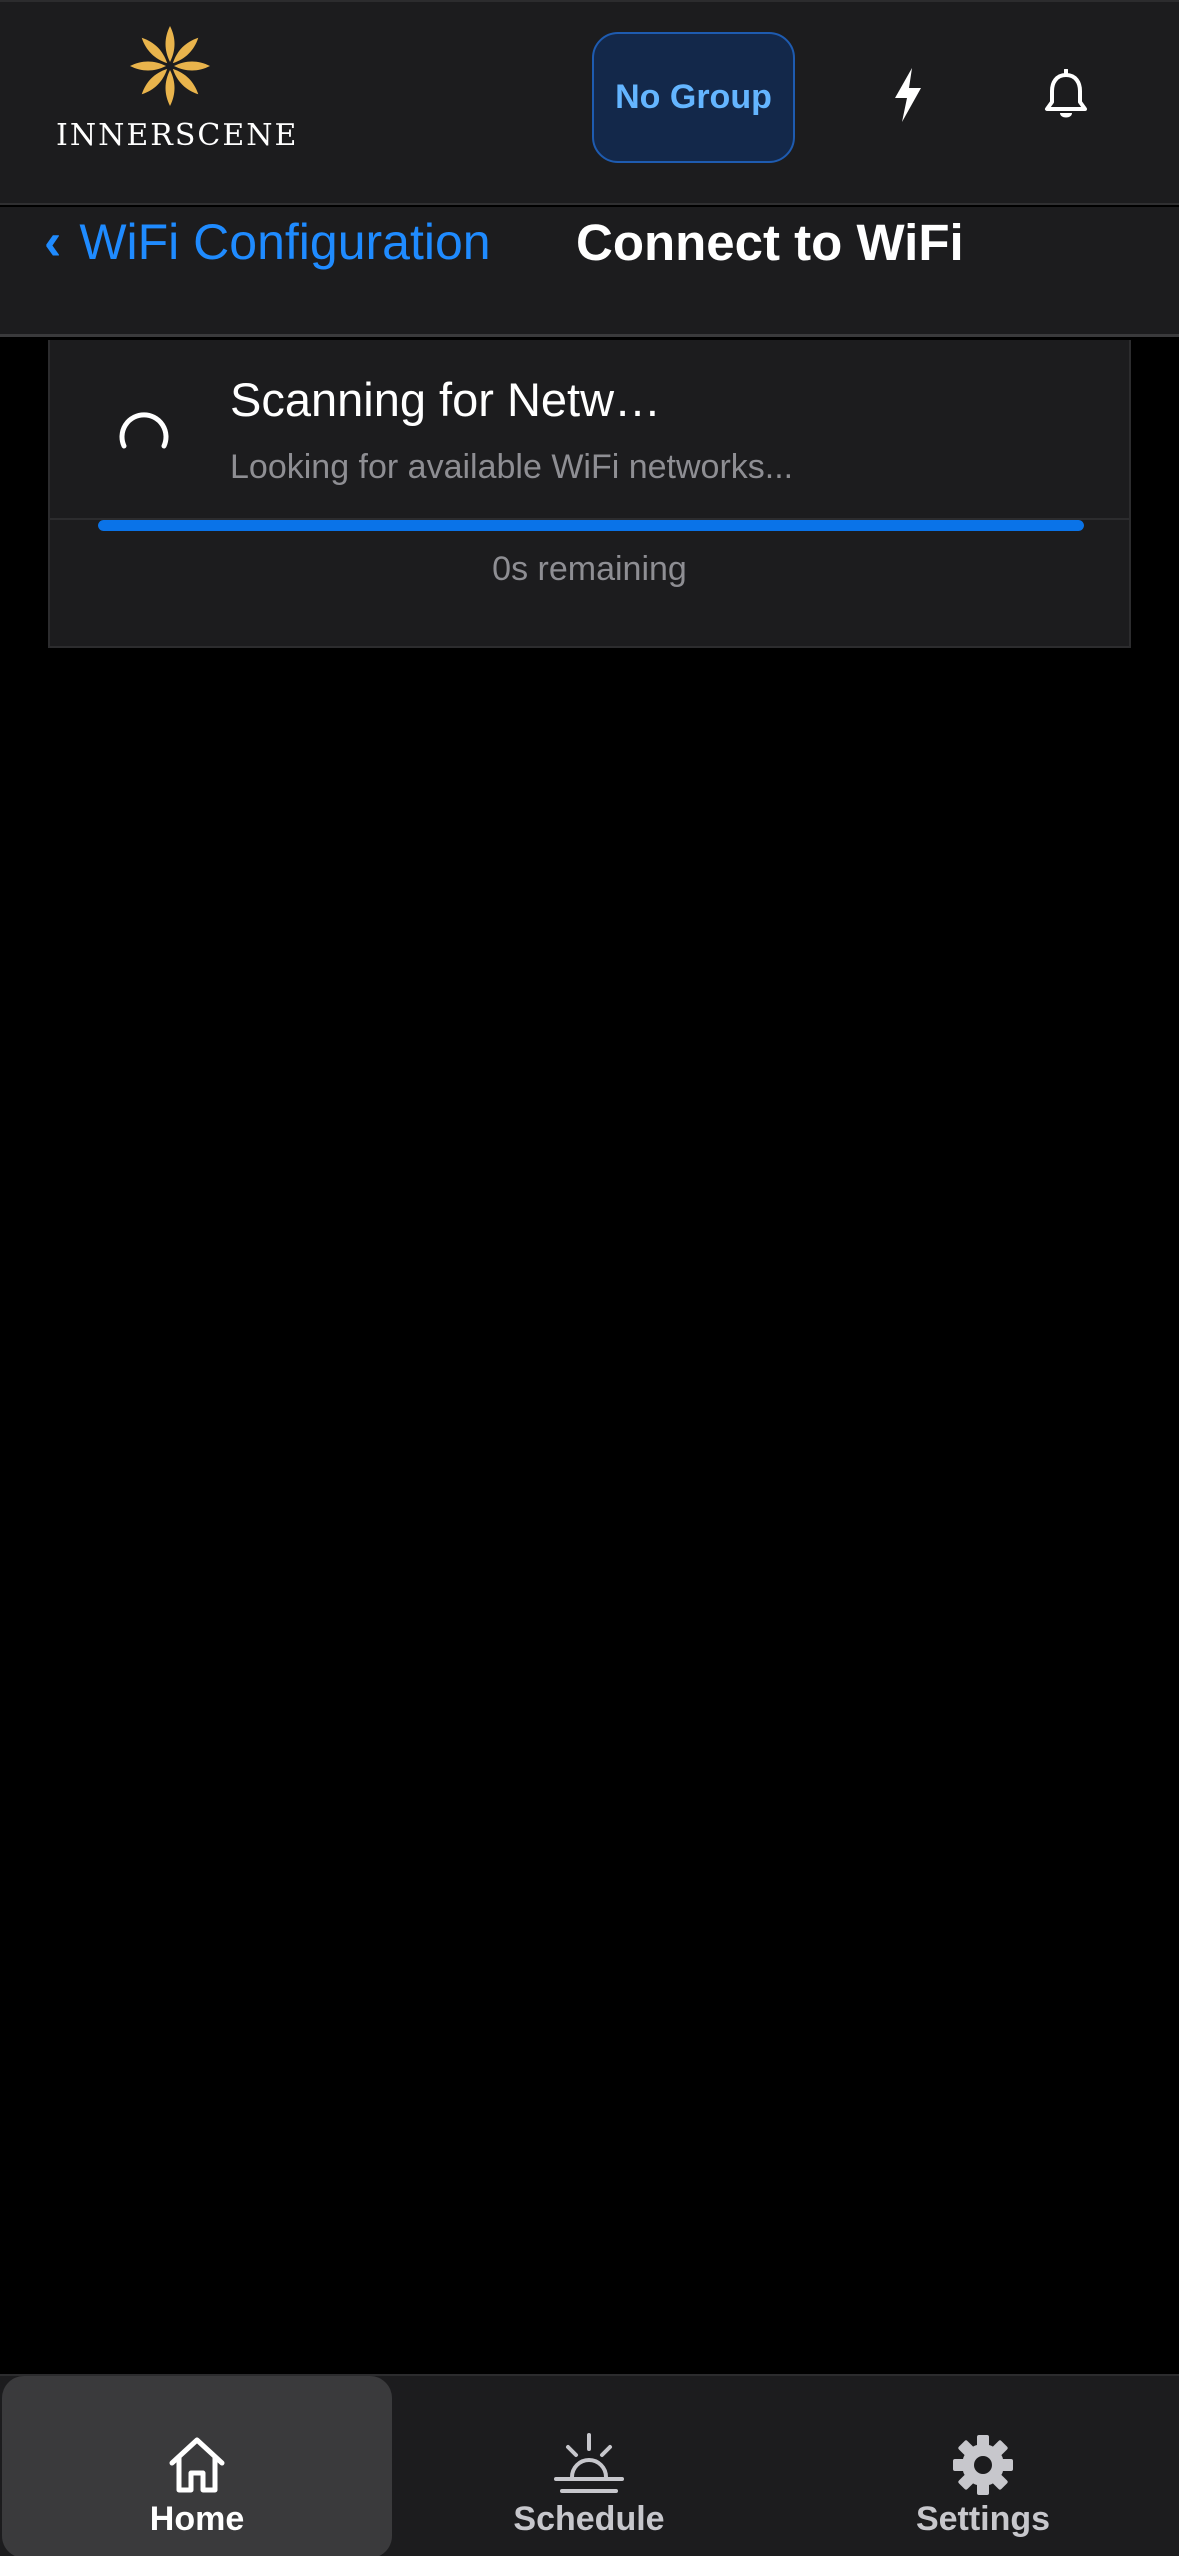 Image resolution: width=1179 pixels, height=2556 pixels. I want to click on tab-home: Home, so click(197, 2466).